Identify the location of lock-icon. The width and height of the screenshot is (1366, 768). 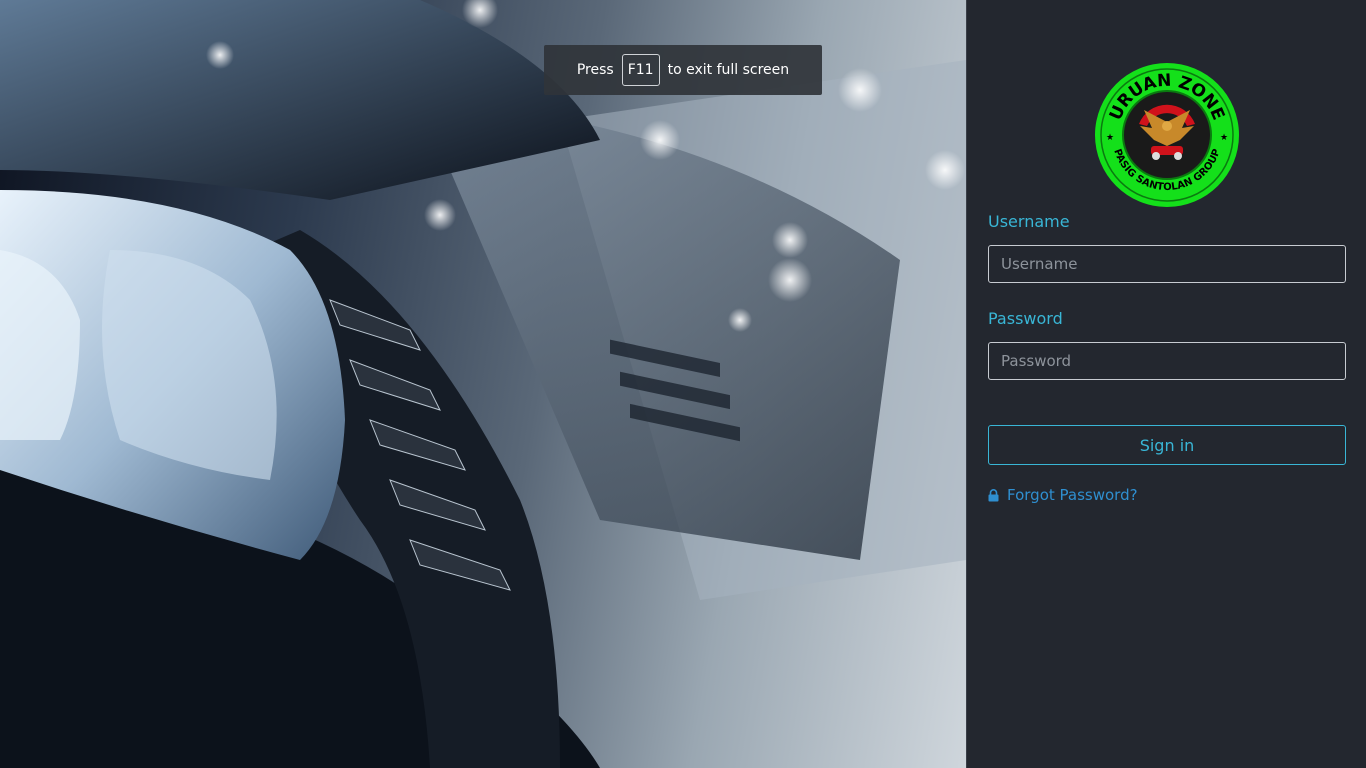
(993, 494).